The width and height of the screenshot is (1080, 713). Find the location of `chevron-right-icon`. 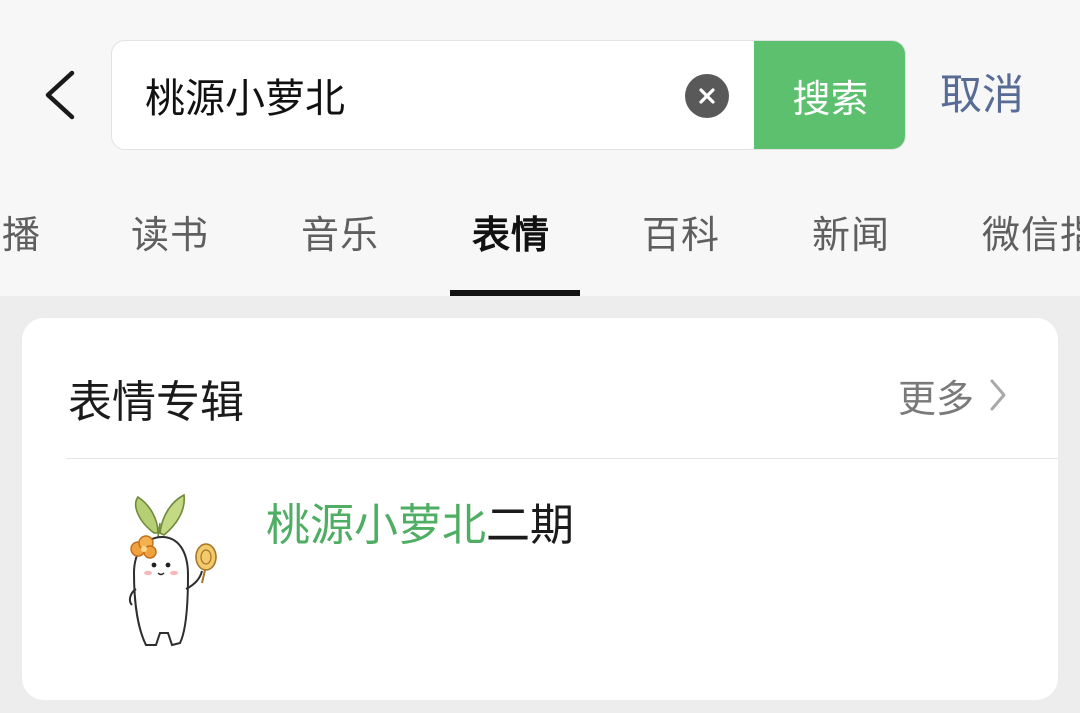

chevron-right-icon is located at coordinates (998, 395).